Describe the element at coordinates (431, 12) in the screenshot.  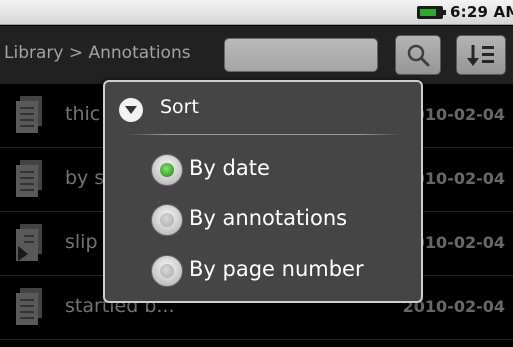
I see `battery-icon` at that location.